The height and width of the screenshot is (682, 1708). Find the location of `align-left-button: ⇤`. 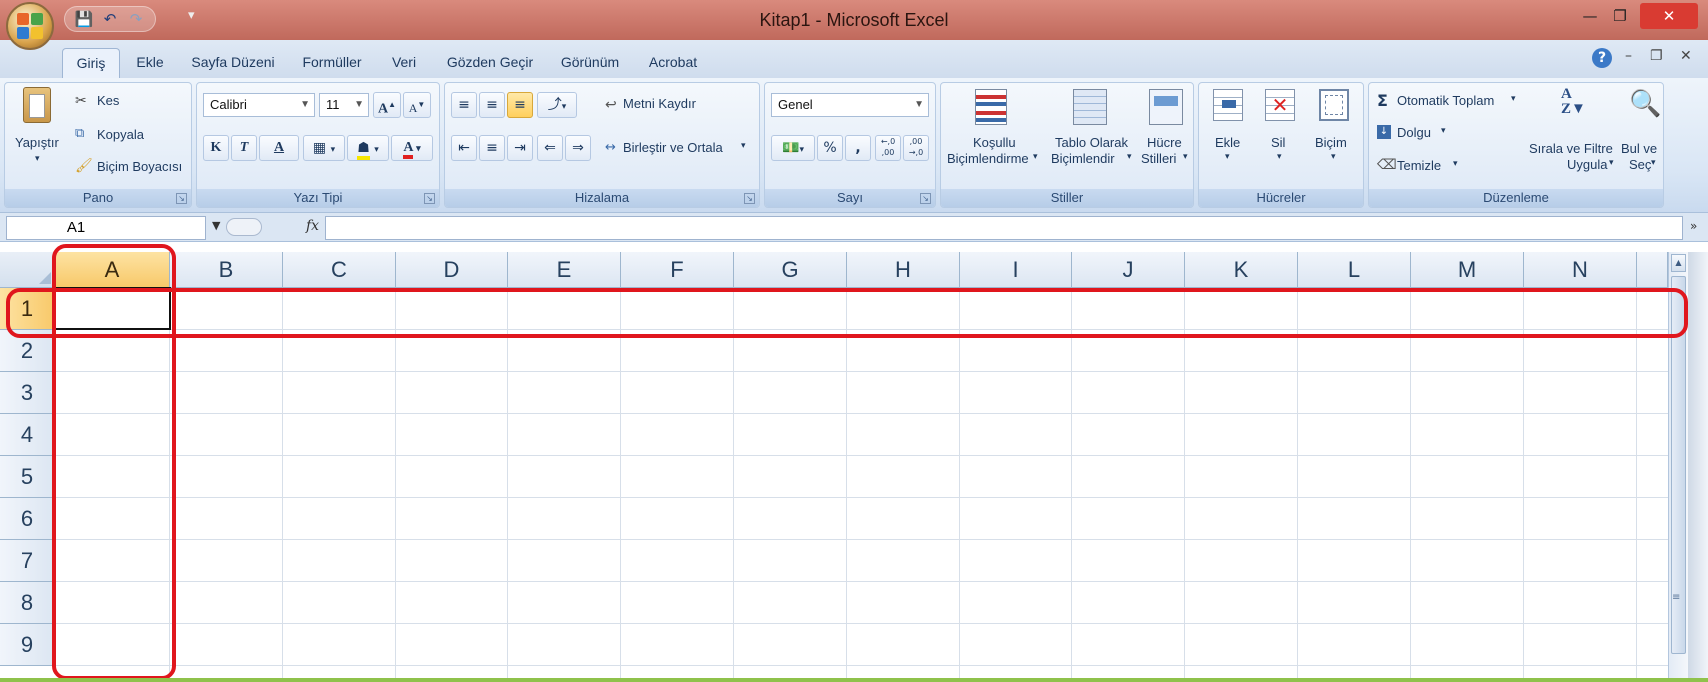

align-left-button: ⇤ is located at coordinates (464, 148).